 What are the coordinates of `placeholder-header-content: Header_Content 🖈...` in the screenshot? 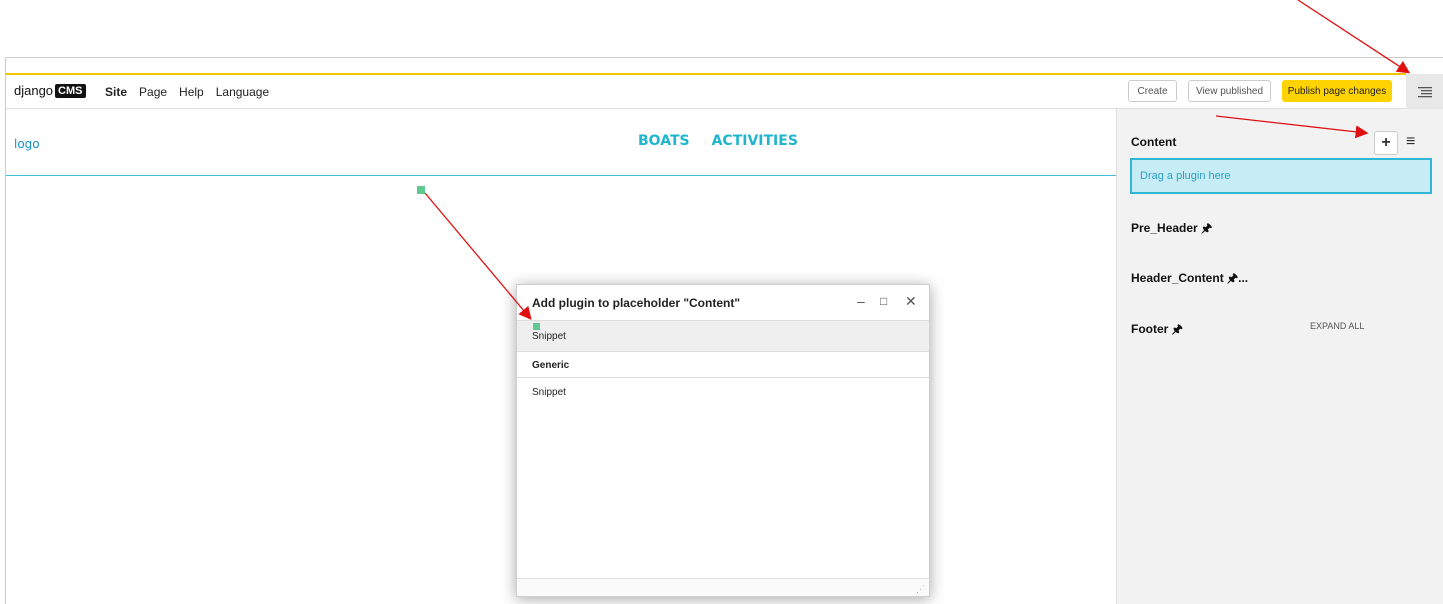 It's located at (1189, 279).